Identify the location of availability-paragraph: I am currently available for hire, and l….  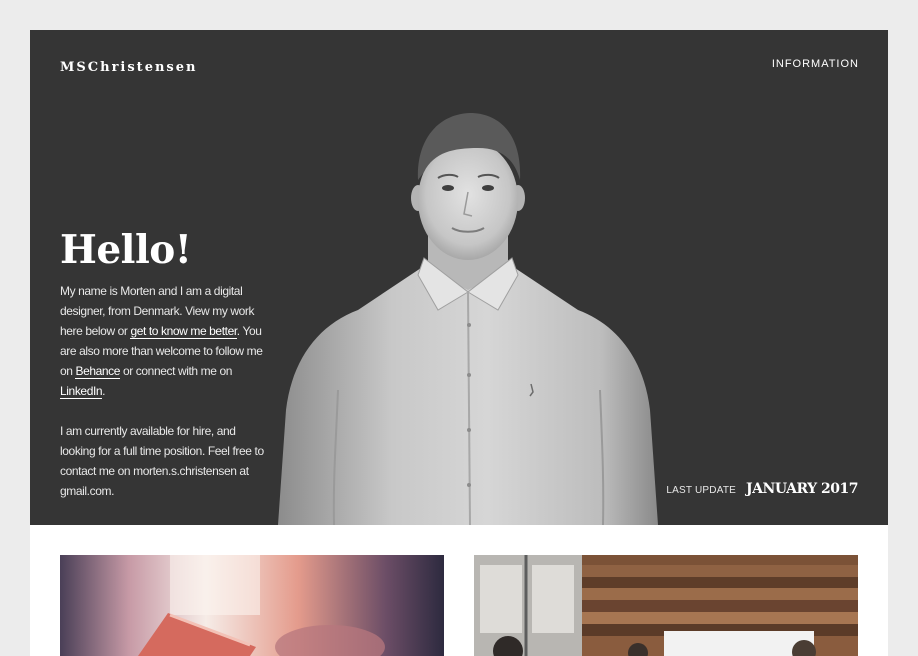
(162, 461).